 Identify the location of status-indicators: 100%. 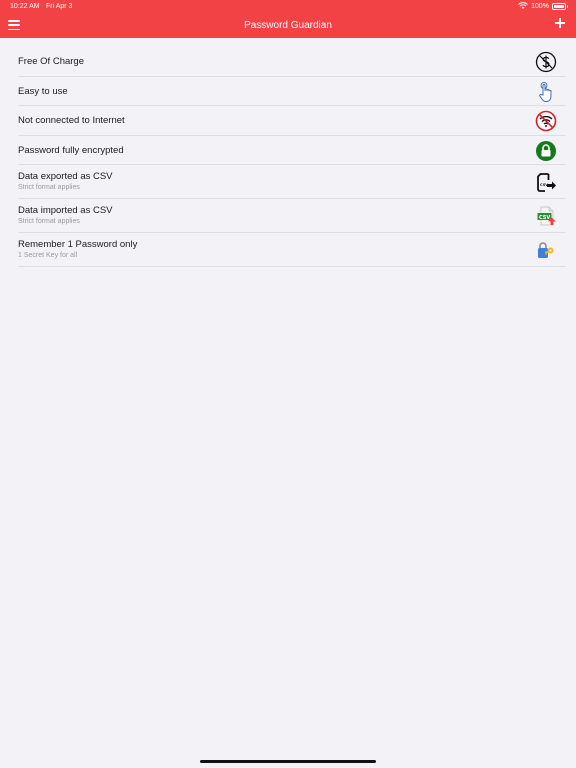
(543, 6).